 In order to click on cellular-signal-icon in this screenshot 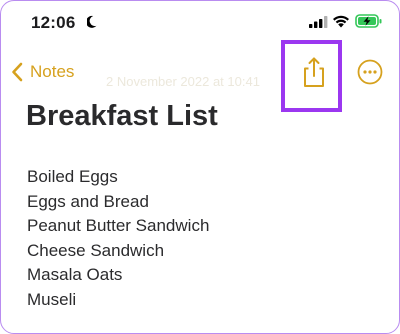, I will do `click(318, 22)`.